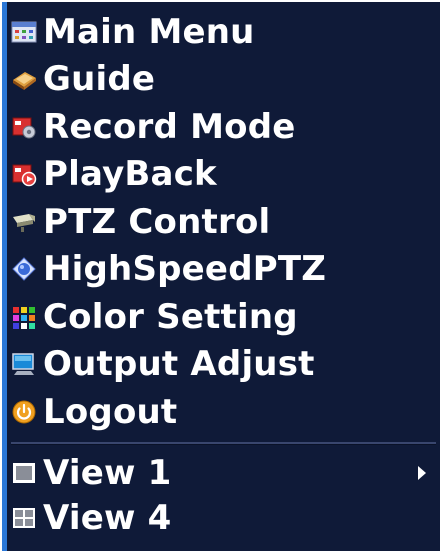 The height and width of the screenshot is (551, 445). Describe the element at coordinates (225, 80) in the screenshot. I see `menu-item-guide: Guide` at that location.